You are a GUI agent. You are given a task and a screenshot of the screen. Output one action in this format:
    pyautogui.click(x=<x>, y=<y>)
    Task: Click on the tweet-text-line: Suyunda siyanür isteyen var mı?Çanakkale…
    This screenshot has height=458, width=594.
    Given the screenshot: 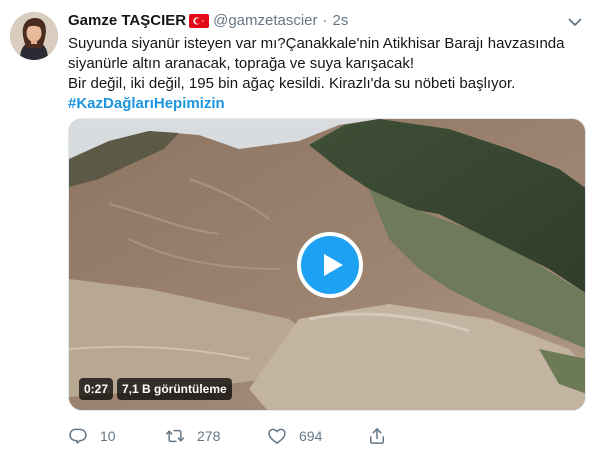 What is the action you would take?
    pyautogui.click(x=316, y=43)
    